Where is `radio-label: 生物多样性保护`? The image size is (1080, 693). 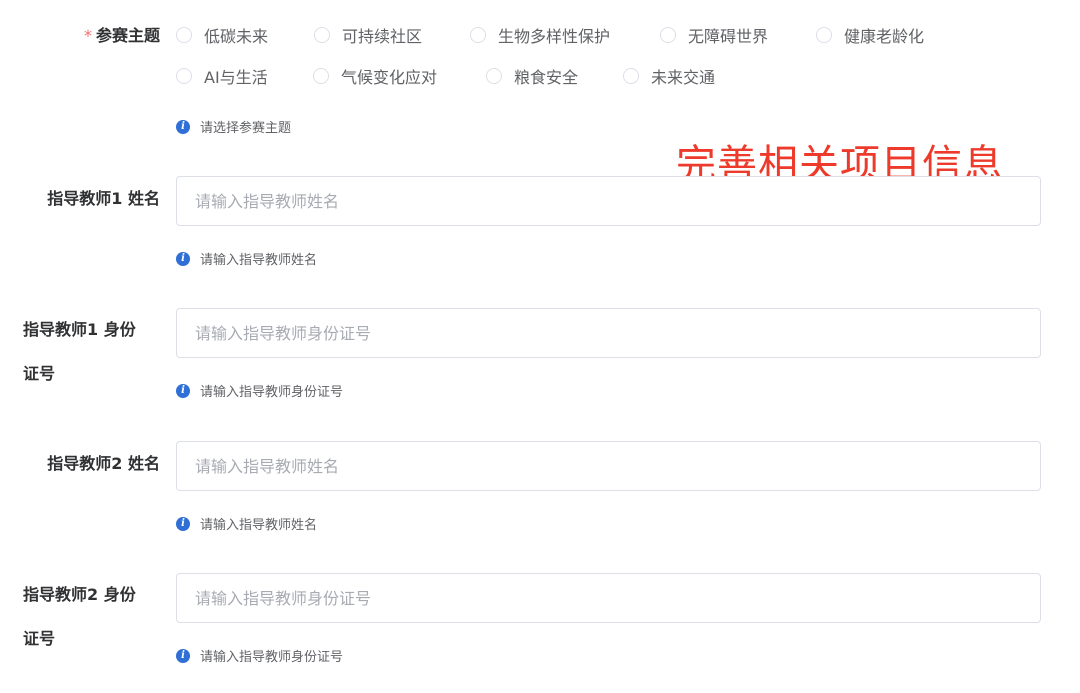
radio-label: 生物多样性保护 is located at coordinates (554, 36).